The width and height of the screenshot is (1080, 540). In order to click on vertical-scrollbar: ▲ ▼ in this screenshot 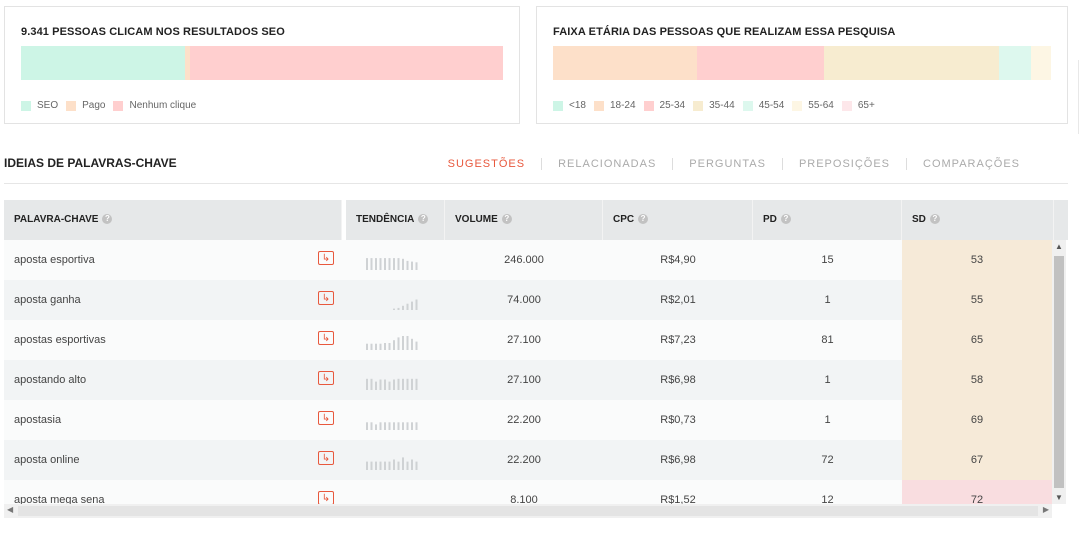, I will do `click(1059, 372)`.